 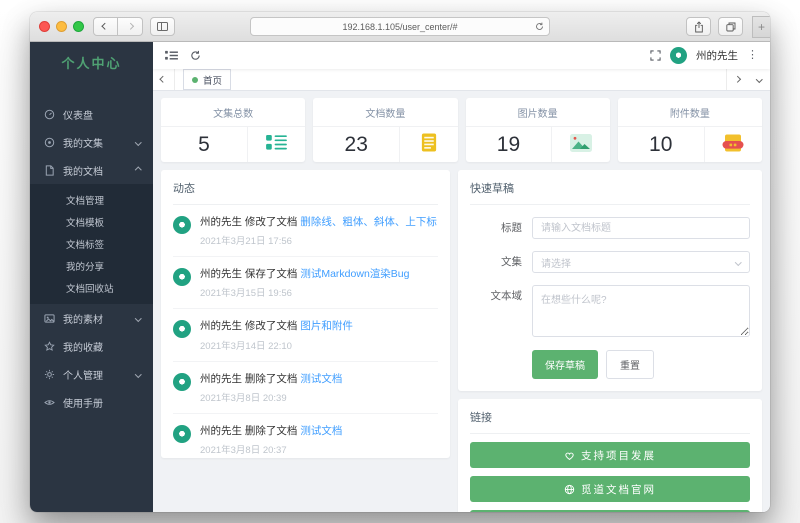 I want to click on draft-collection-label: 文集, so click(x=511, y=262).